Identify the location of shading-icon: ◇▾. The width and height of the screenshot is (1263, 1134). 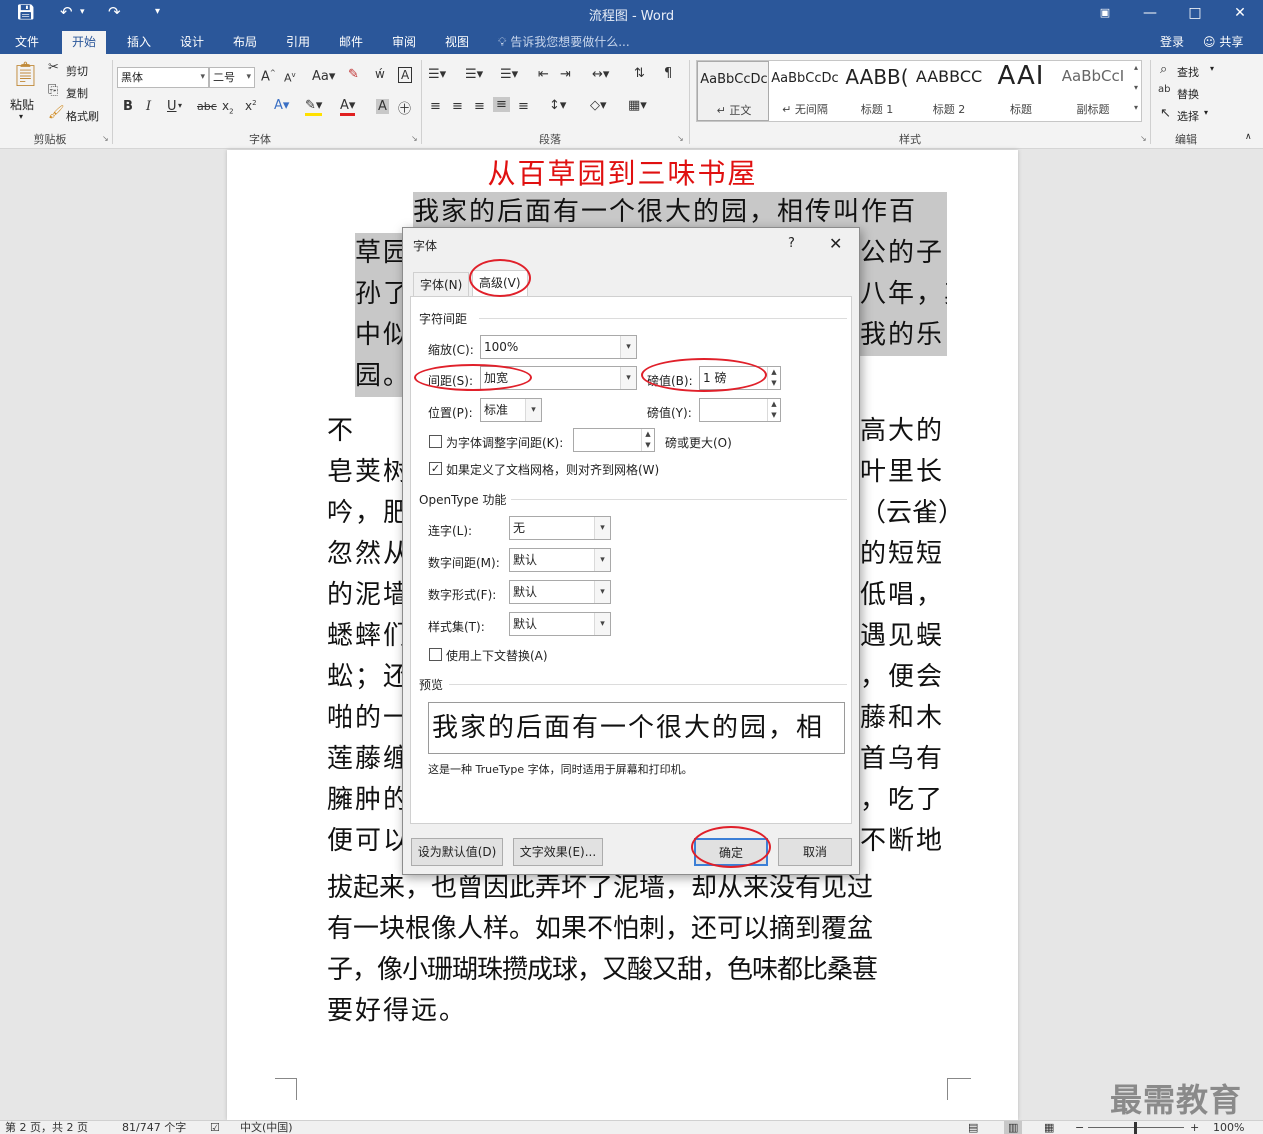
(598, 105).